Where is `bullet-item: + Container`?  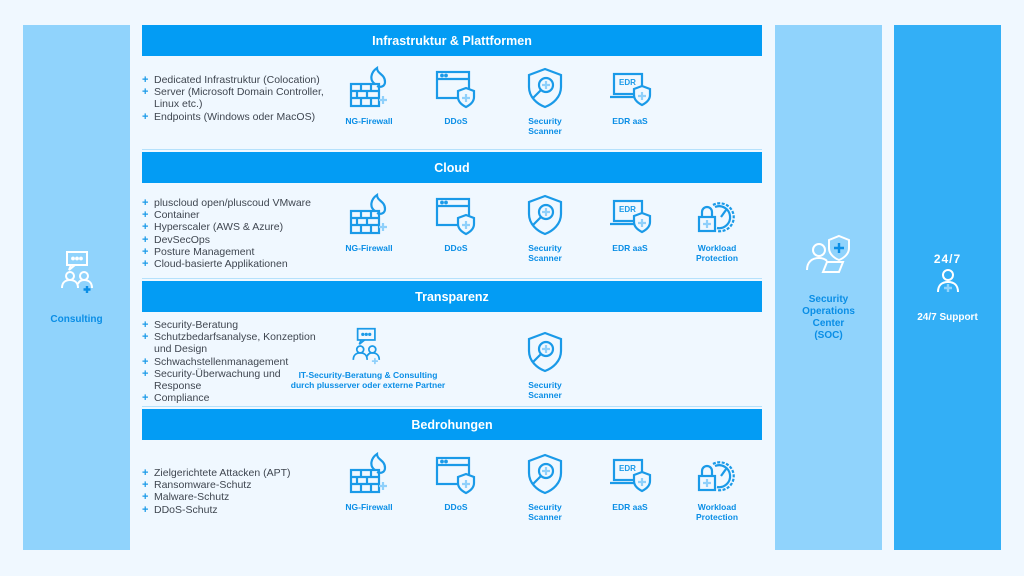 bullet-item: + Container is located at coordinates (171, 215).